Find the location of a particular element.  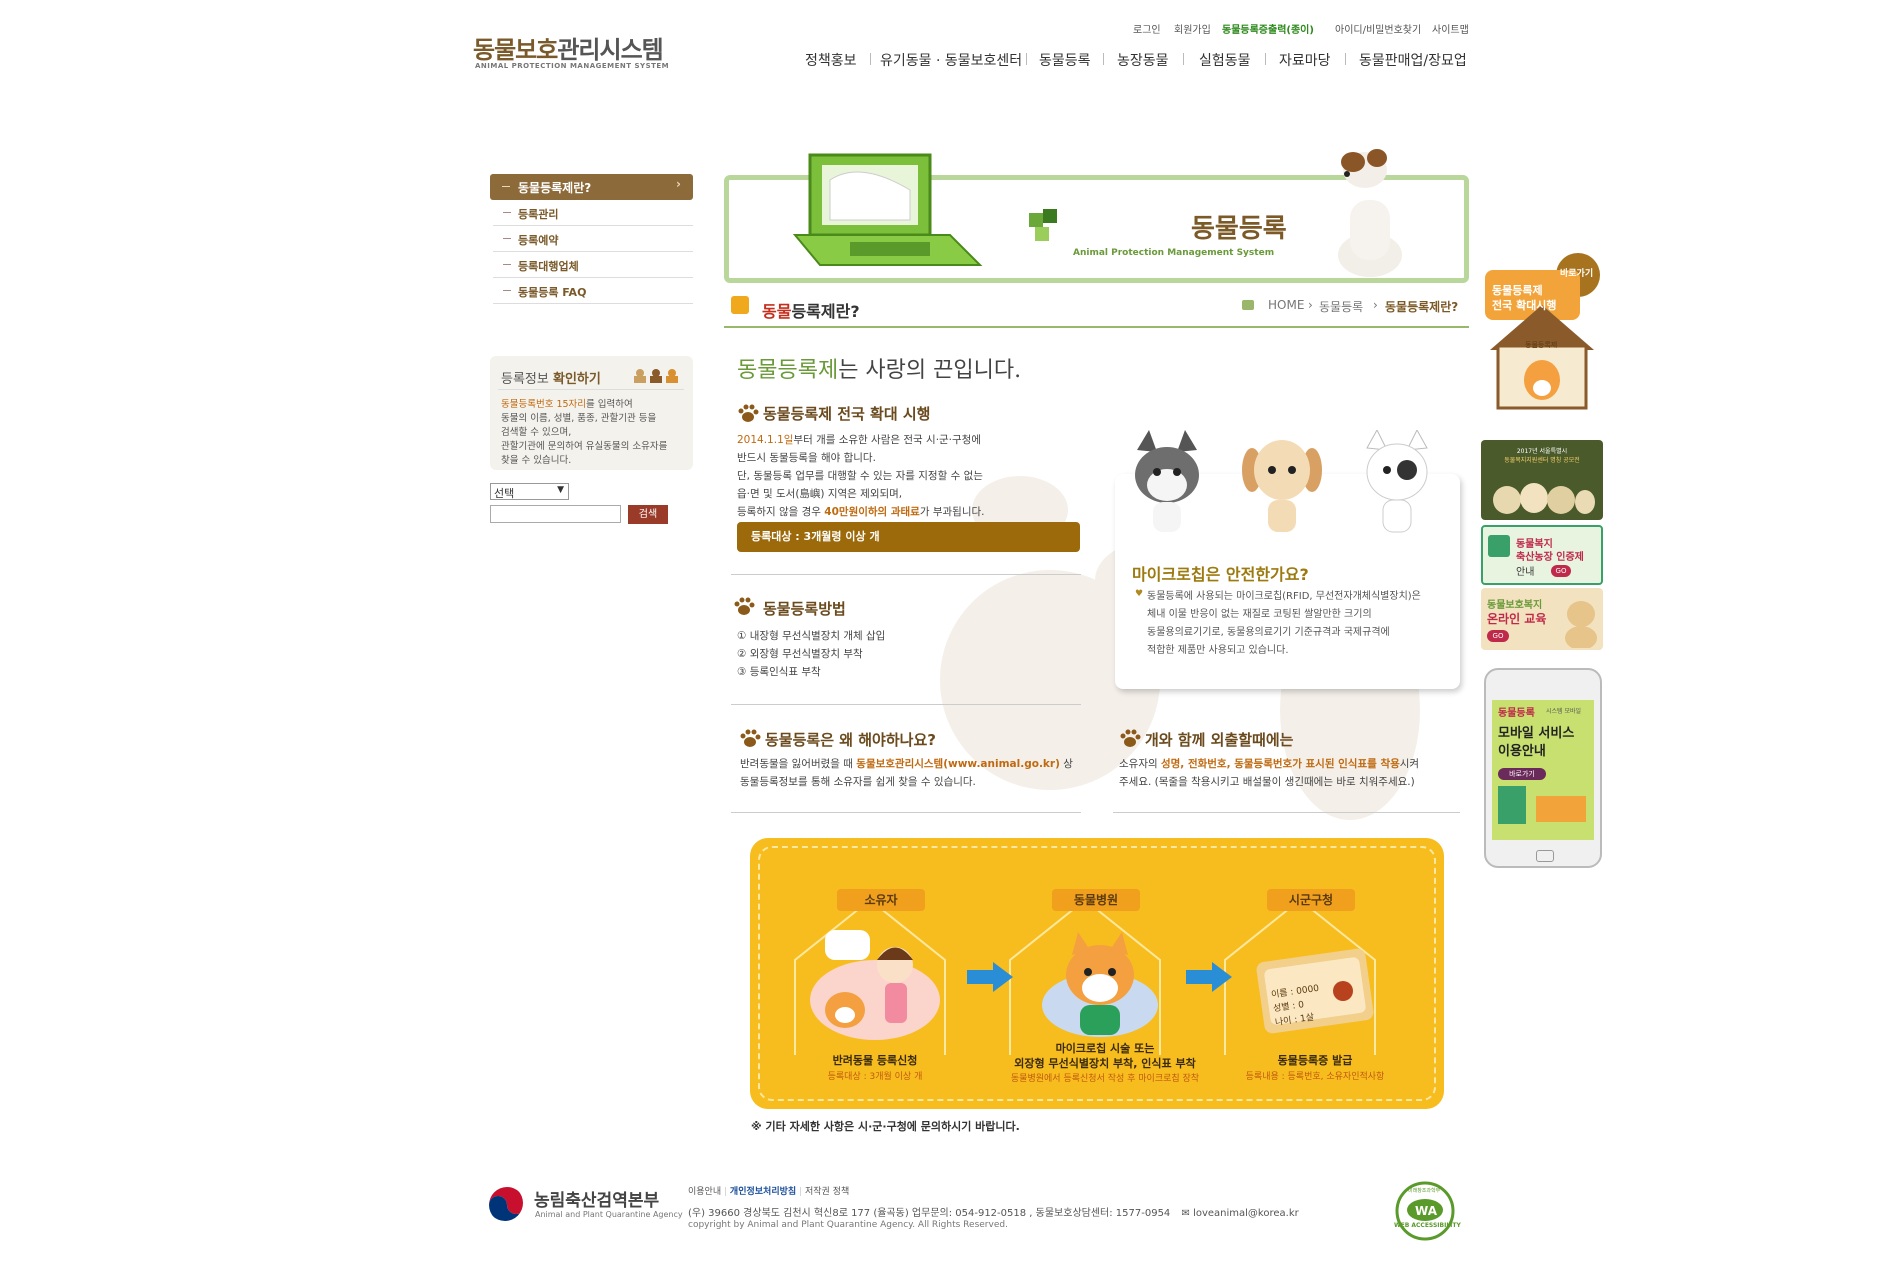

sidebar-item-label: 등록관리 is located at coordinates (538, 214).